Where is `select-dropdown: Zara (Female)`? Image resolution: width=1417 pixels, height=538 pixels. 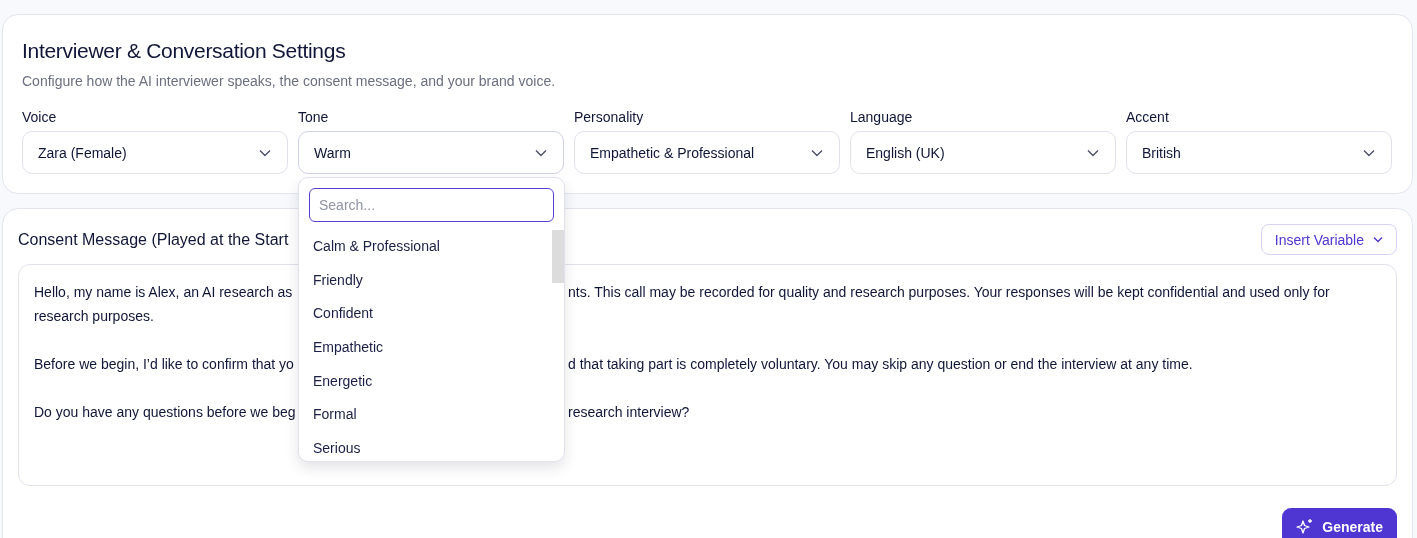 select-dropdown: Zara (Female) is located at coordinates (155, 152).